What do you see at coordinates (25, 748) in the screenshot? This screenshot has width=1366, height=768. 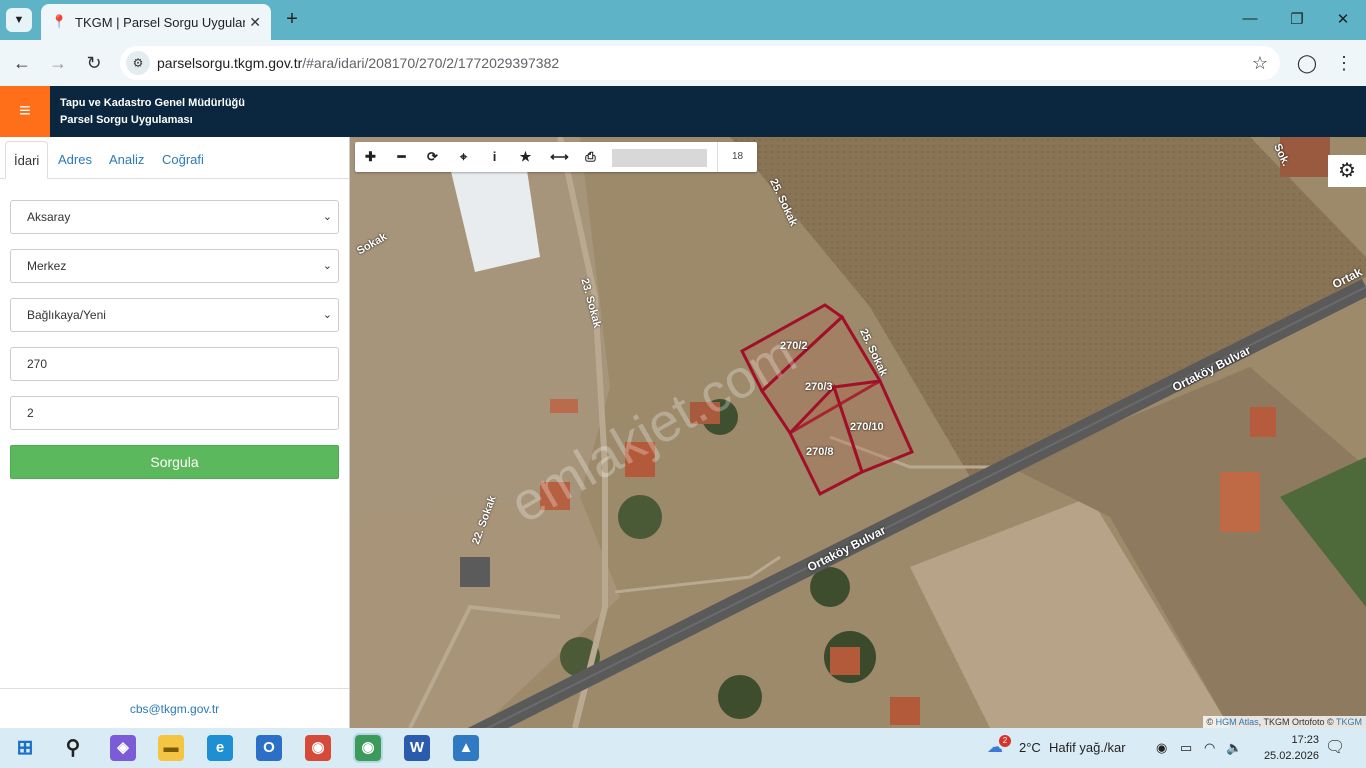 I see `windows-start-icon: ⊞` at bounding box center [25, 748].